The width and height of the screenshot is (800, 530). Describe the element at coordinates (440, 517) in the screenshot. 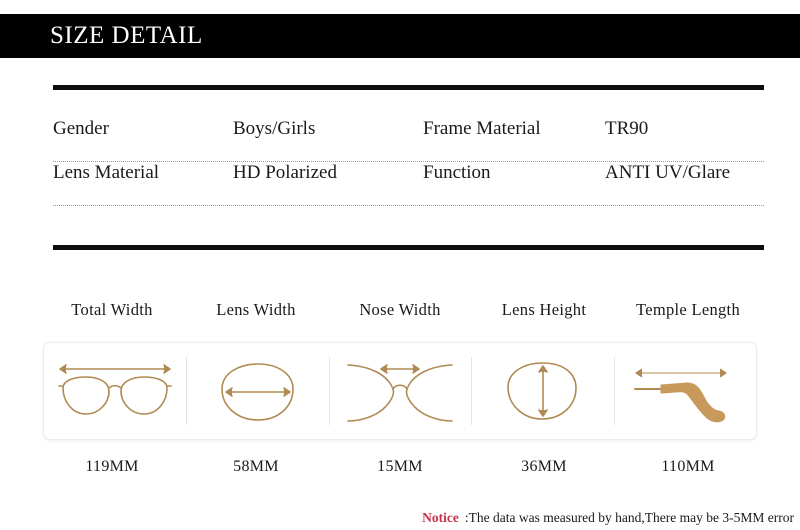

I see `notice-keyword: Notice` at that location.